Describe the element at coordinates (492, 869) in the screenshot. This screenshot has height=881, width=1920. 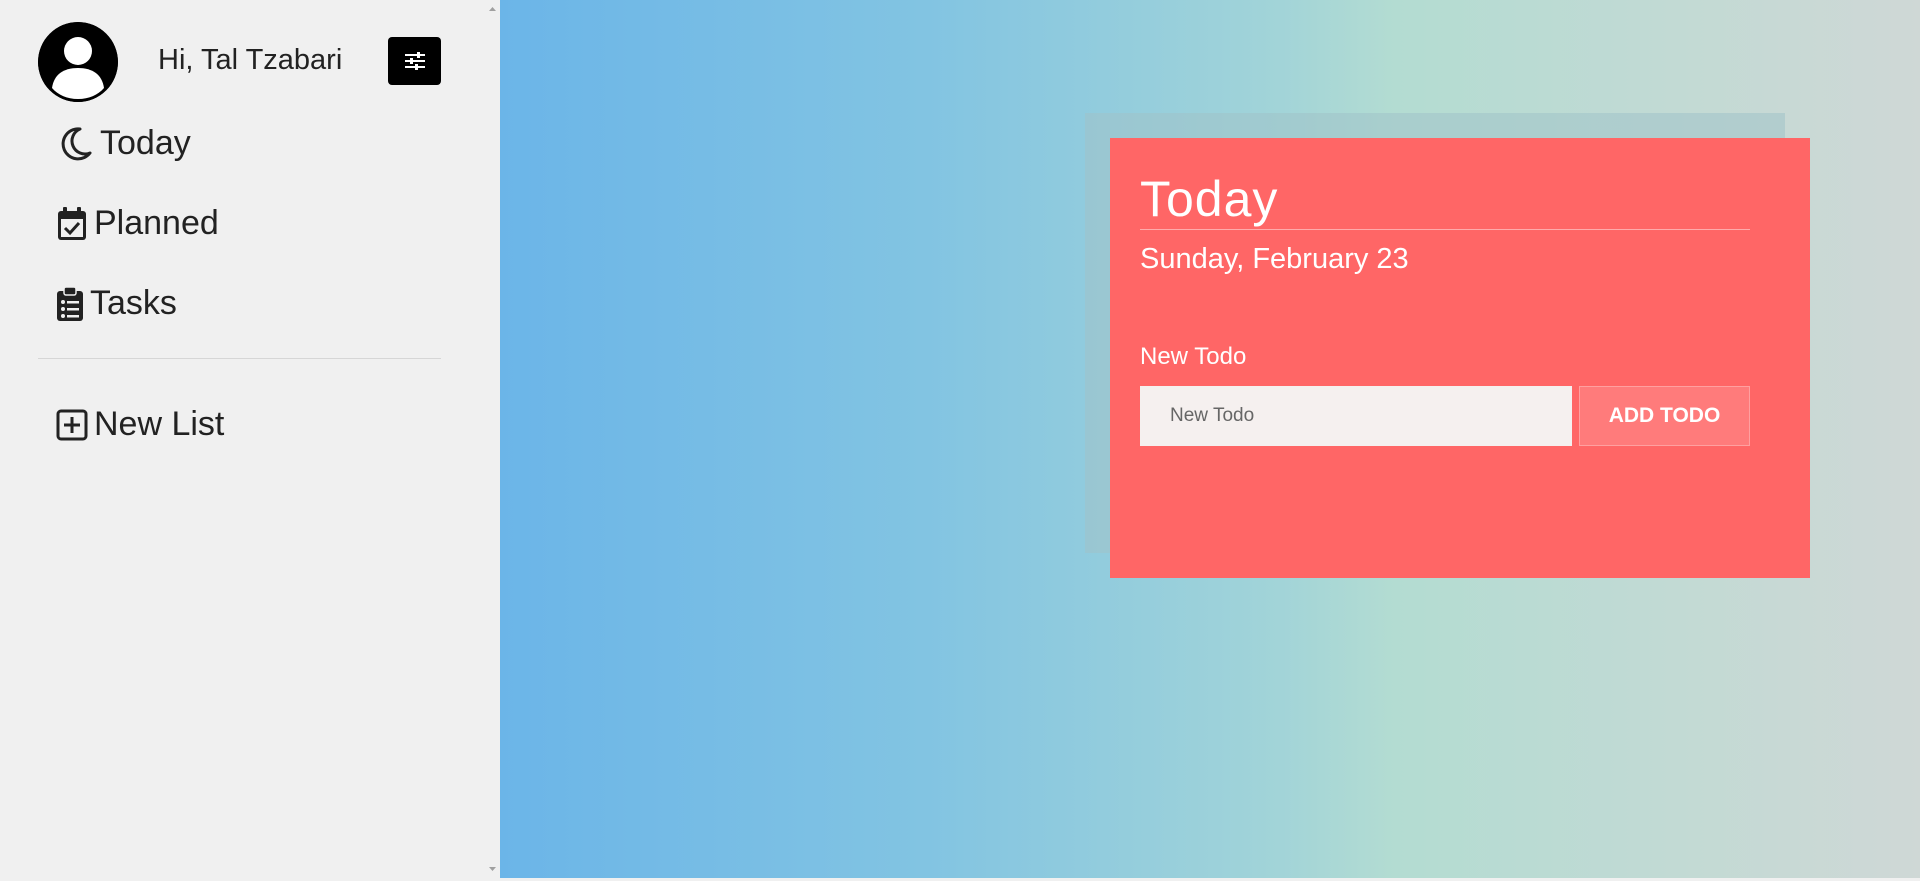
I see `scroll-down-arrow-icon` at that location.